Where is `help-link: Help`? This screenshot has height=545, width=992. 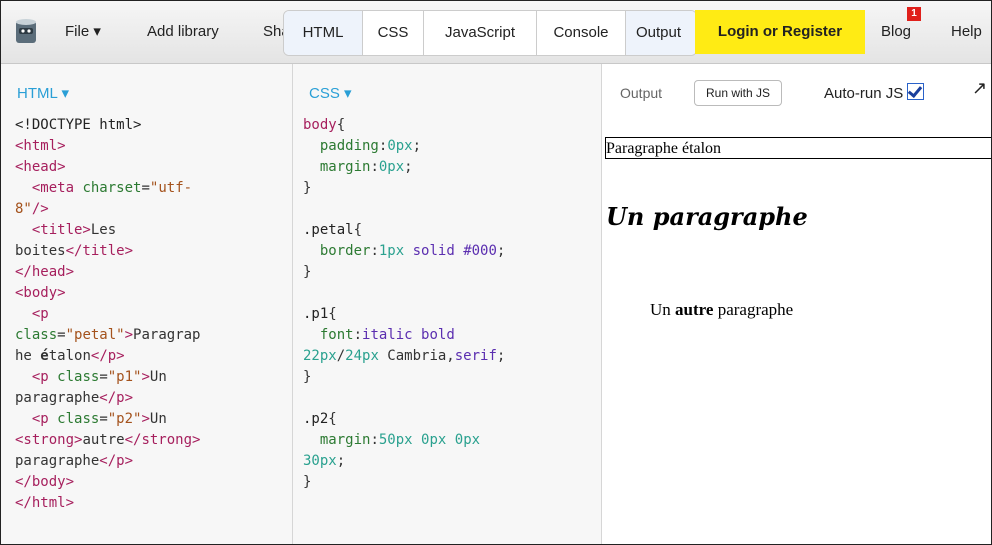
help-link: Help is located at coordinates (966, 32).